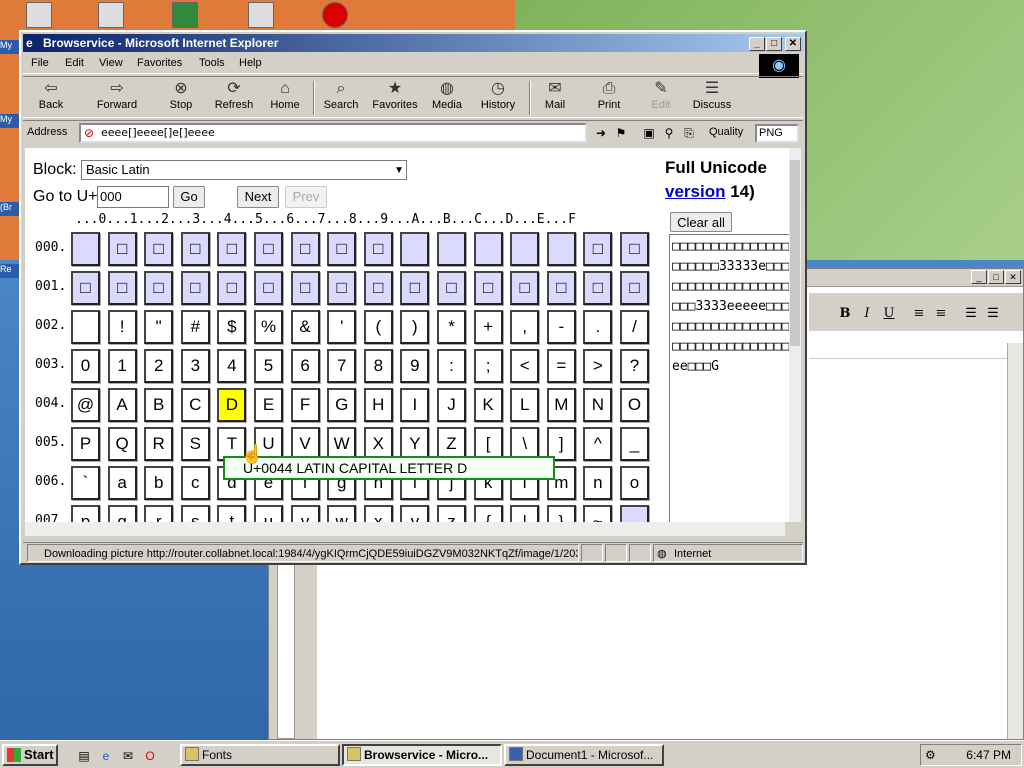 This screenshot has height=768, width=1024. What do you see at coordinates (525, 405) in the screenshot?
I see `char-cell: L` at bounding box center [525, 405].